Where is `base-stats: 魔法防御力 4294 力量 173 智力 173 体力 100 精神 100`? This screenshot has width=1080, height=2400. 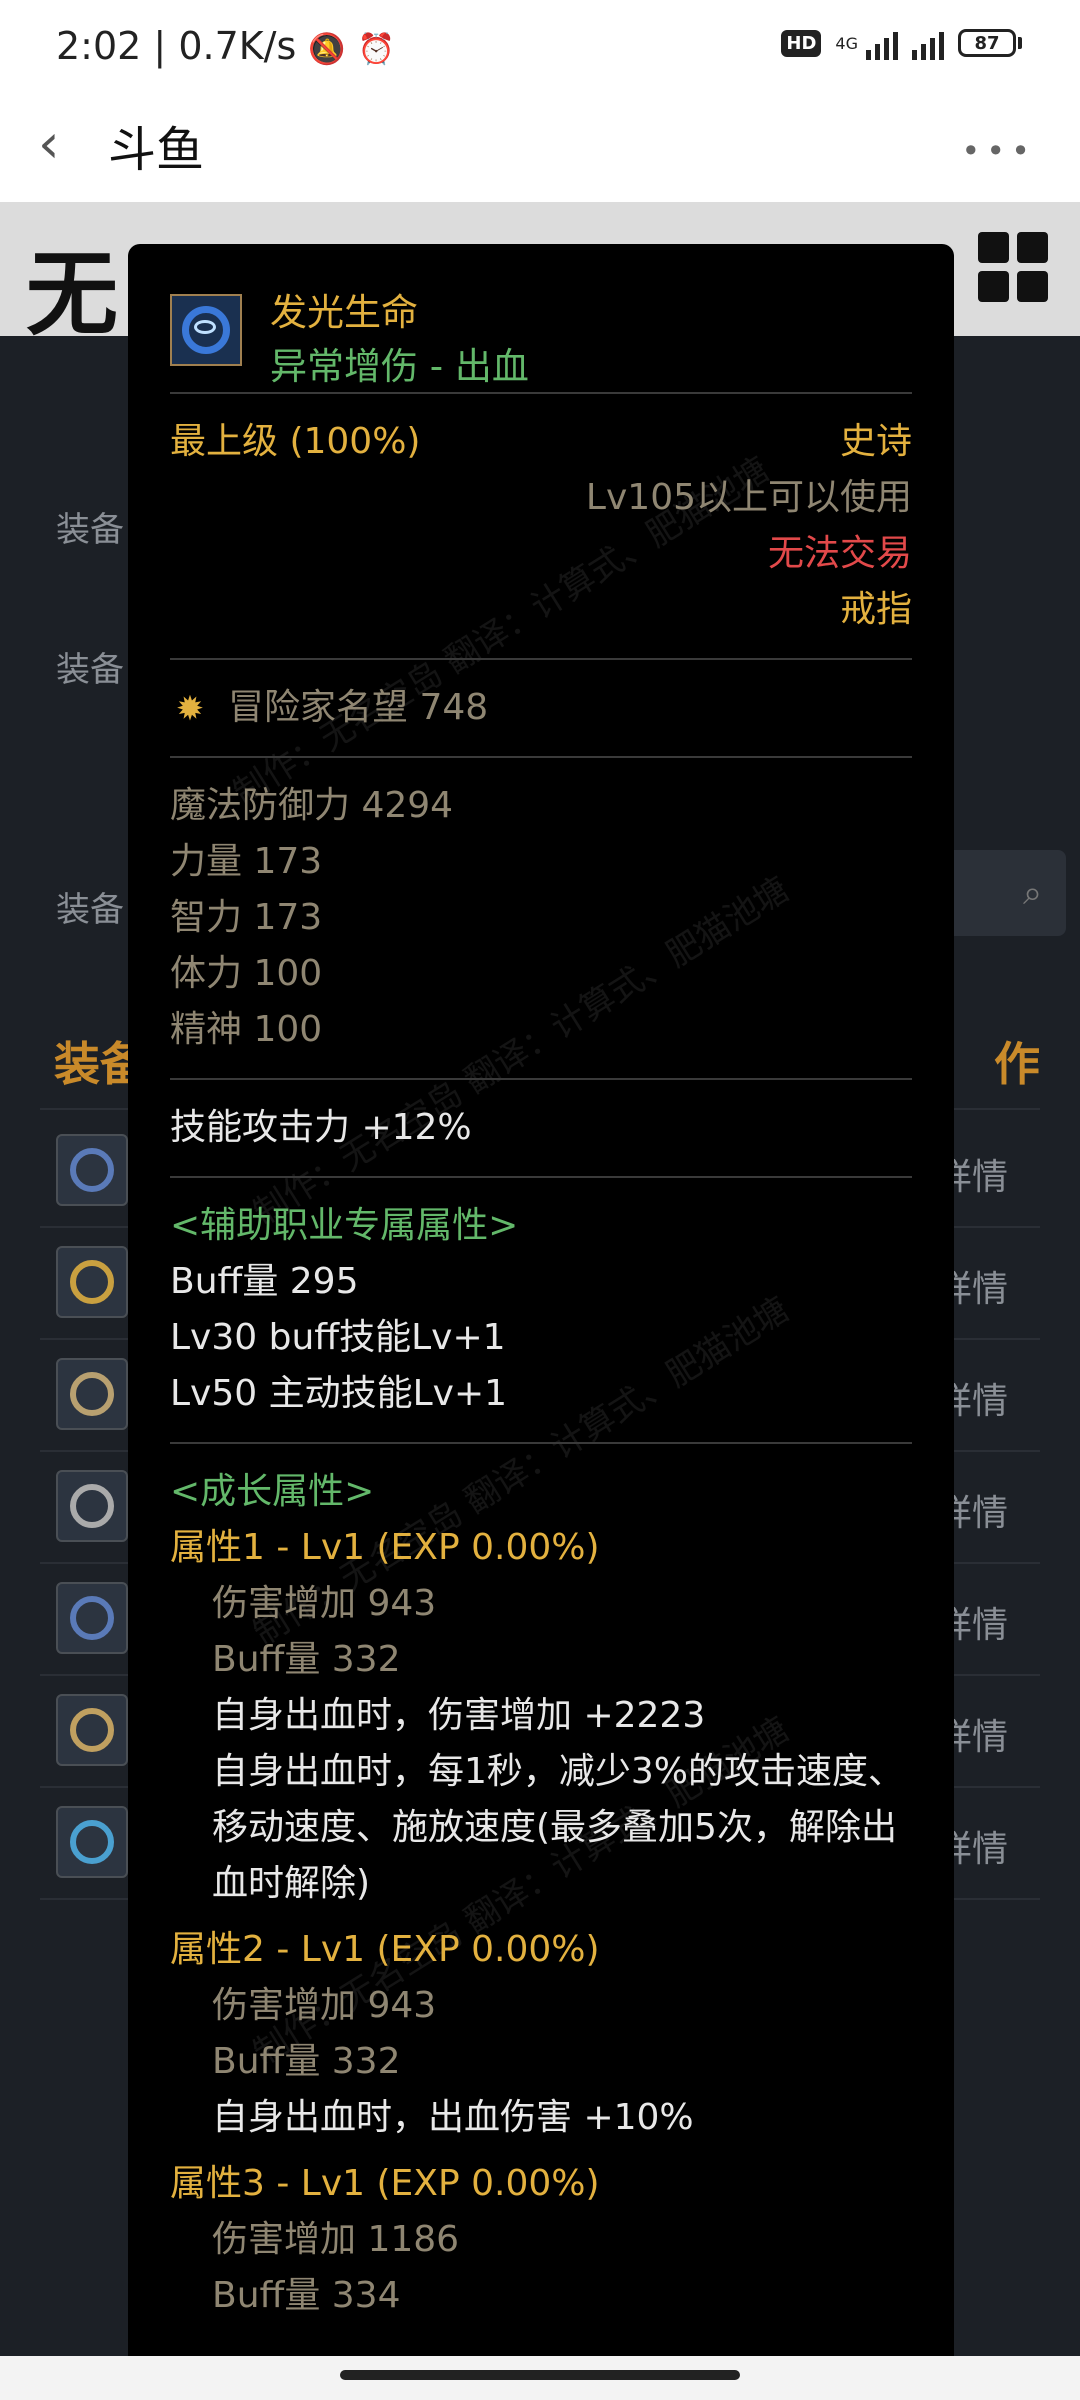 base-stats: 魔法防御力 4294 力量 173 智力 173 体力 100 精神 100 is located at coordinates (541, 918).